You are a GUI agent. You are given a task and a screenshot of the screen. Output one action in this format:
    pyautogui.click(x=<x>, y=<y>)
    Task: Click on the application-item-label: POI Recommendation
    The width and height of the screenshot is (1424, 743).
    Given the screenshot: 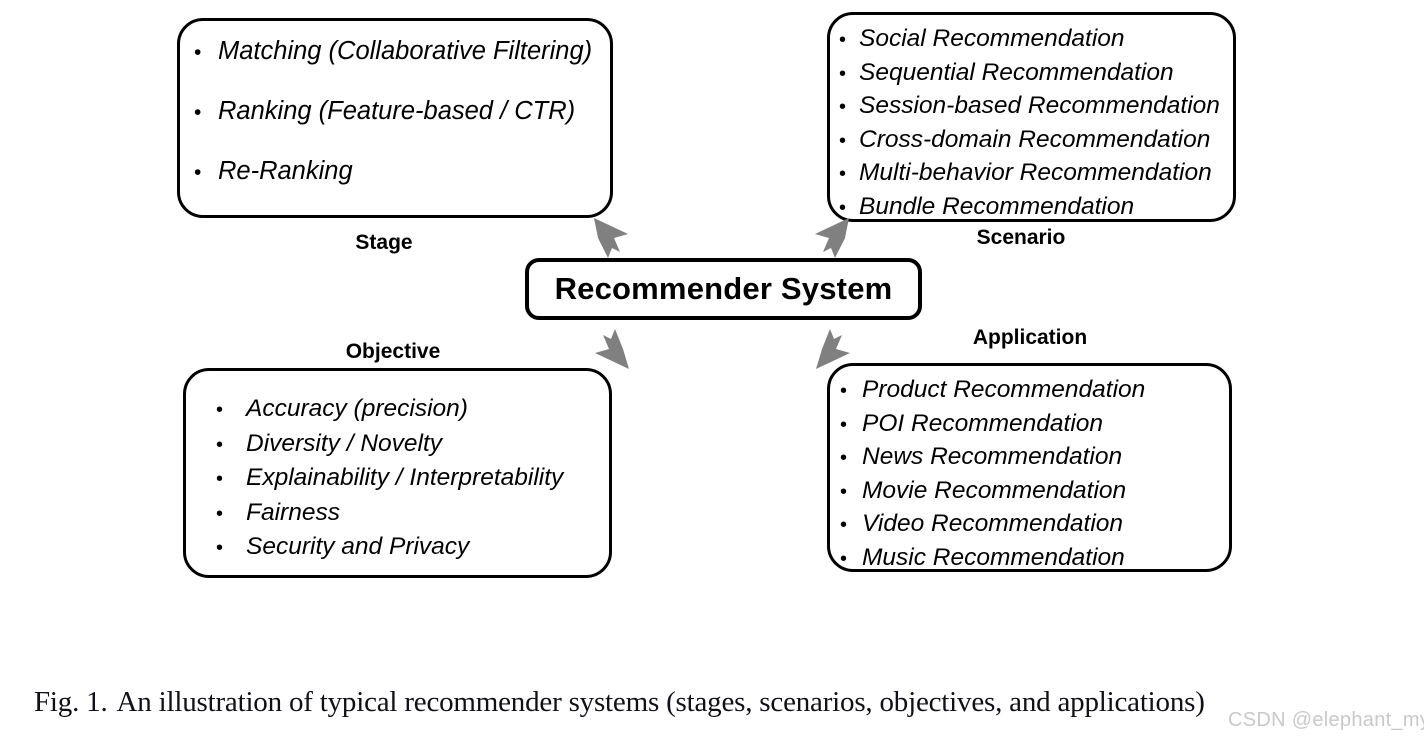 What is the action you would take?
    pyautogui.click(x=983, y=423)
    